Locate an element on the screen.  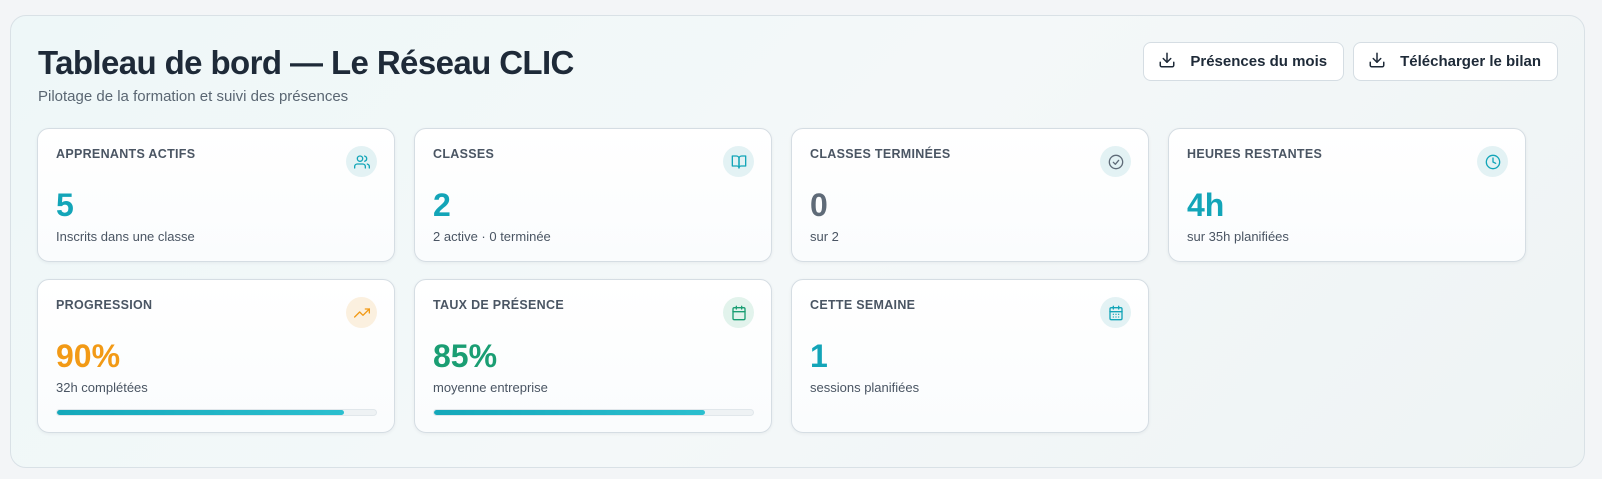
trending-up-icon is located at coordinates (361, 312).